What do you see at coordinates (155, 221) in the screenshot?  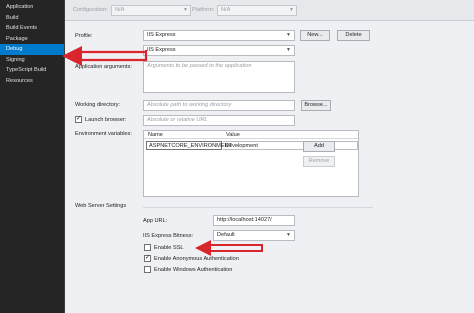 I see `app-url-label: App URL:` at bounding box center [155, 221].